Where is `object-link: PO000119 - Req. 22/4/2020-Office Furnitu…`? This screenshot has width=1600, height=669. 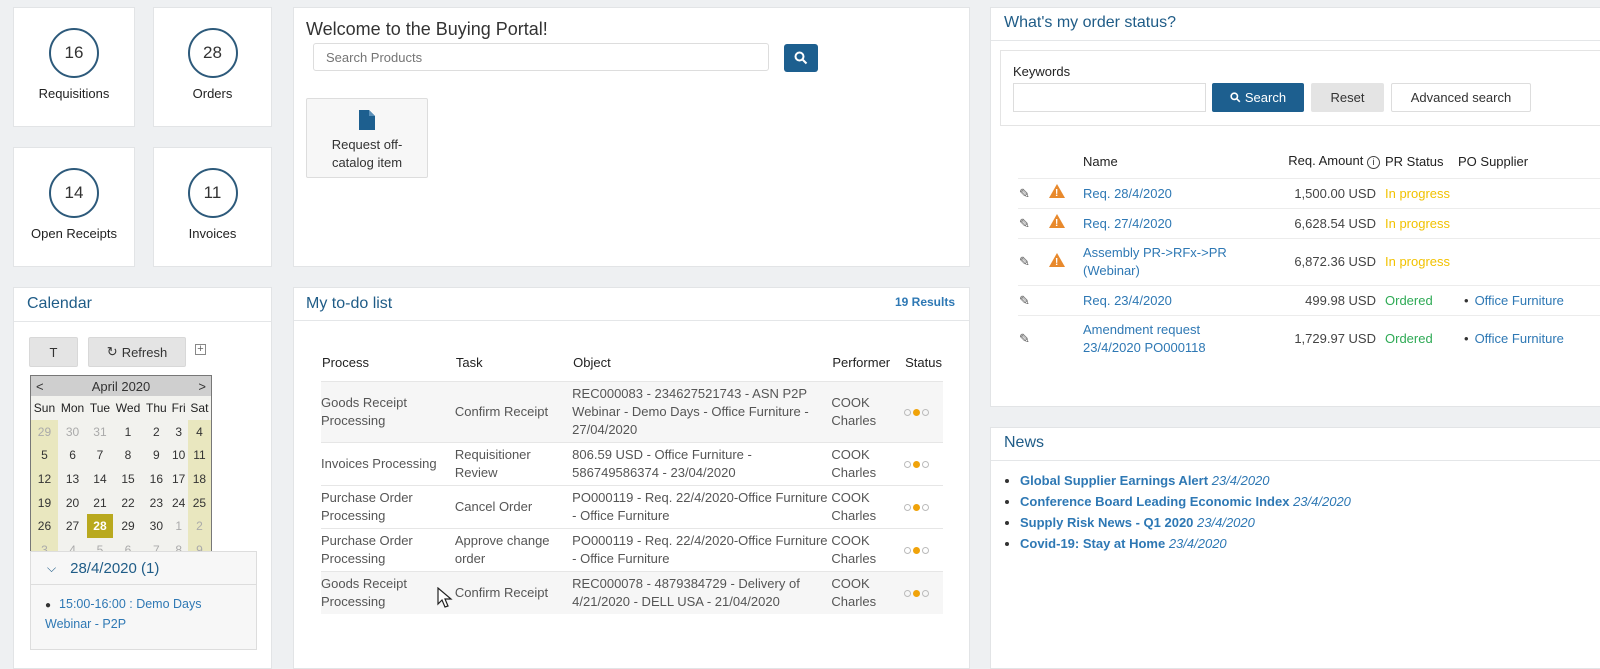
object-link: PO000119 - Req. 22/4/2020-Office Furnitu… is located at coordinates (701, 507).